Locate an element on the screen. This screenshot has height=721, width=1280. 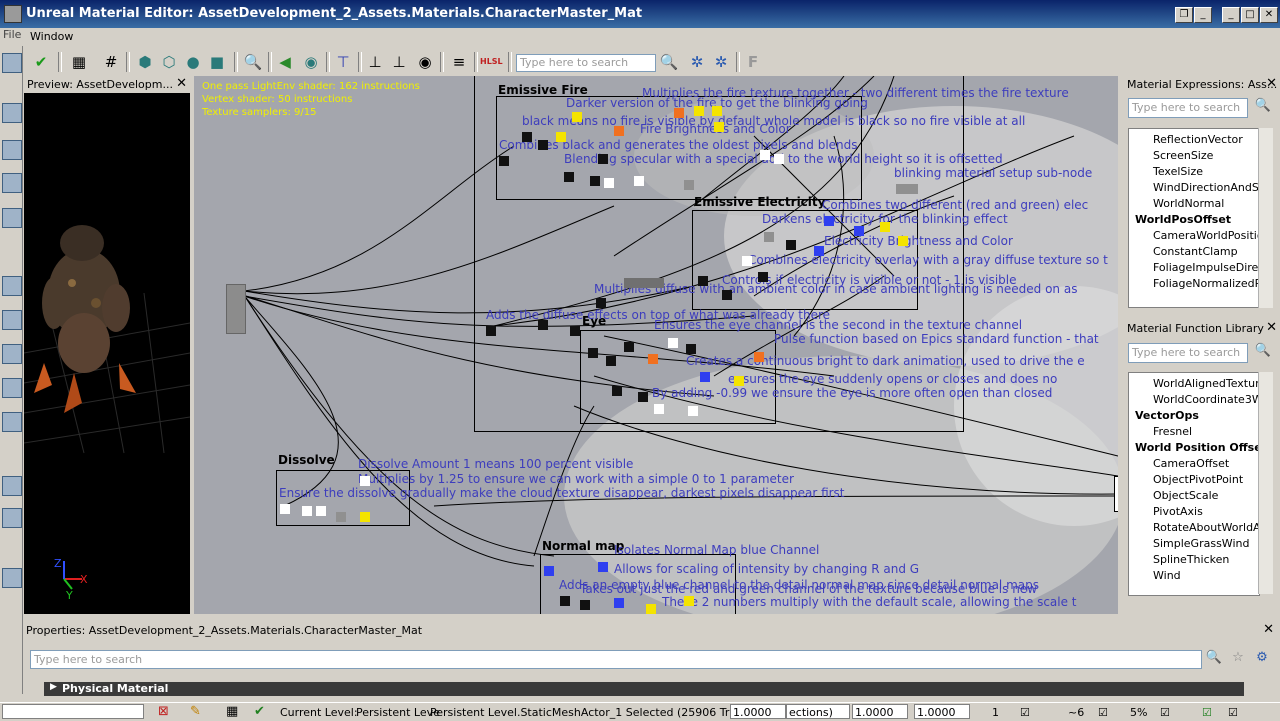
search-next-icon: ✲ is located at coordinates (721, 62).